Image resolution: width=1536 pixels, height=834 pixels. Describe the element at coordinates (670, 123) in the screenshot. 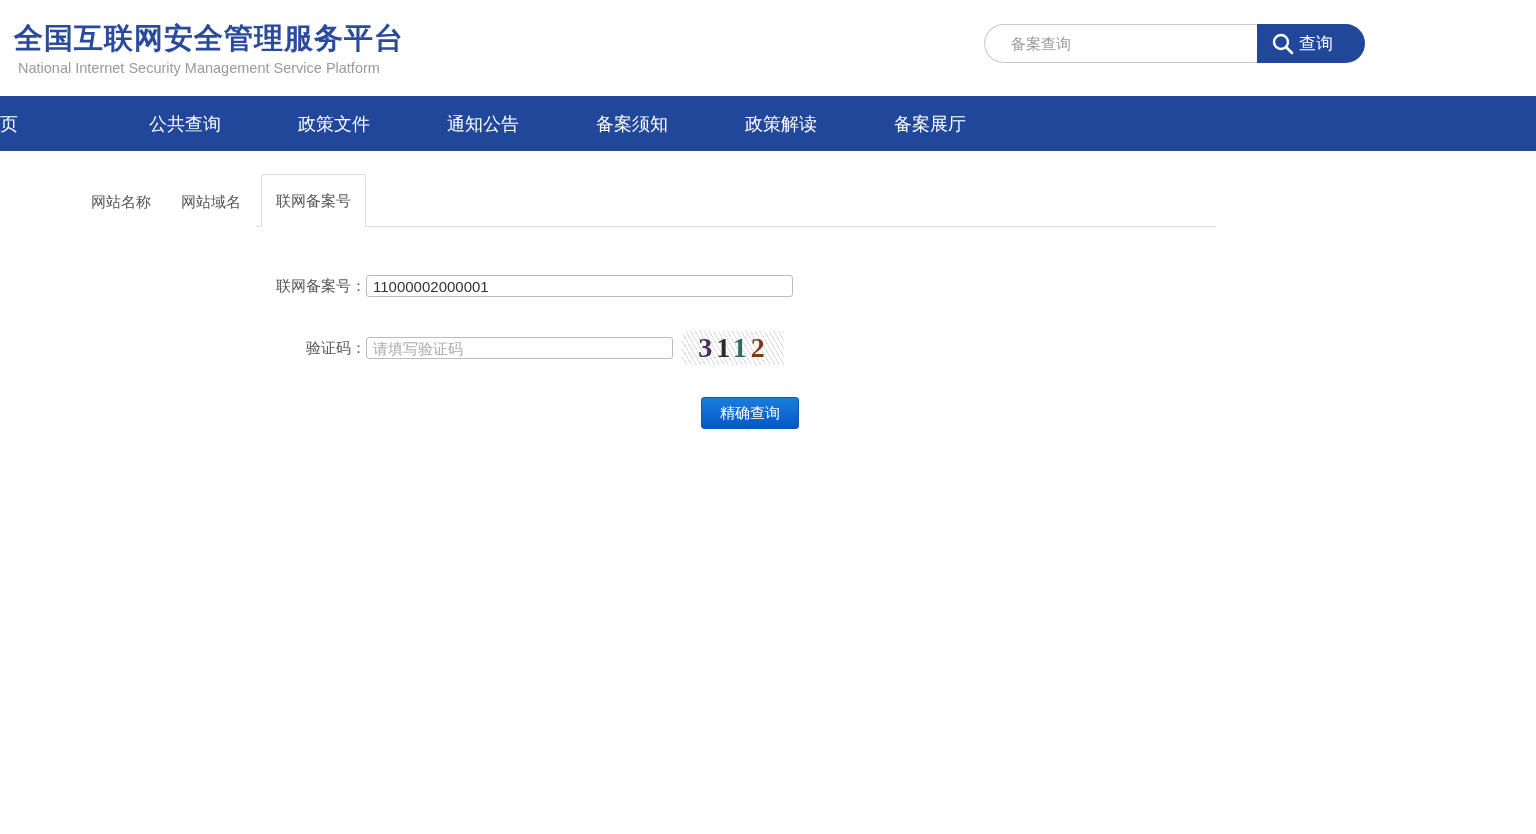

I see `nav-link: 备案须知` at that location.